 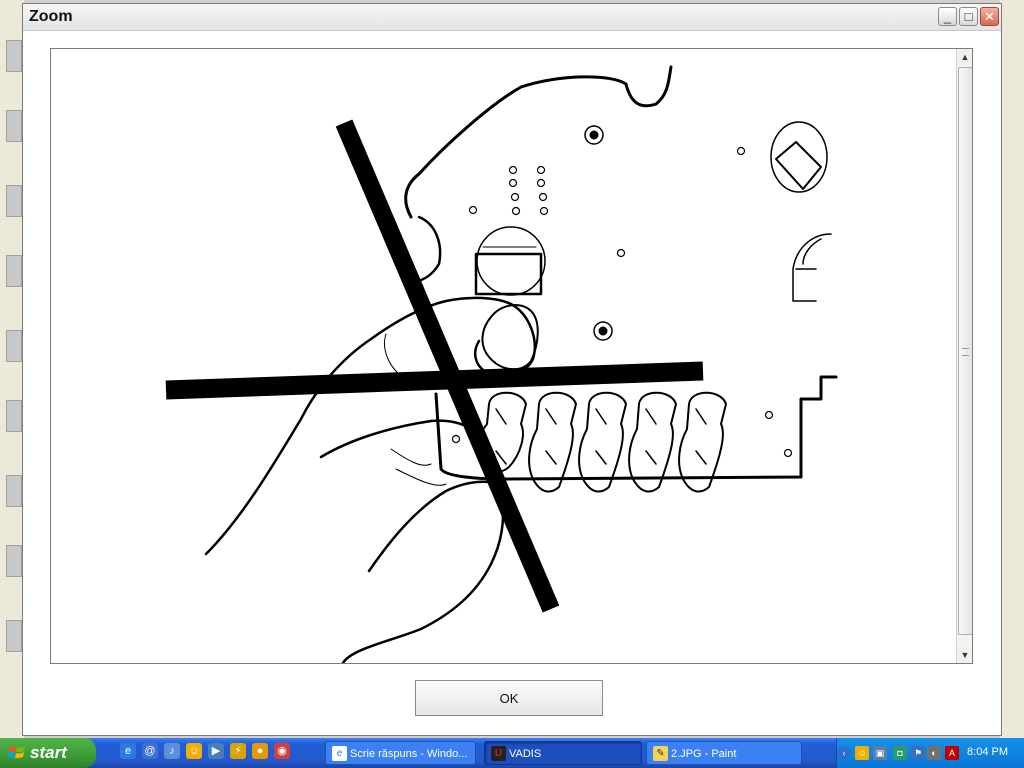 I want to click on scrollbar-grip-icon, so click(x=965, y=352).